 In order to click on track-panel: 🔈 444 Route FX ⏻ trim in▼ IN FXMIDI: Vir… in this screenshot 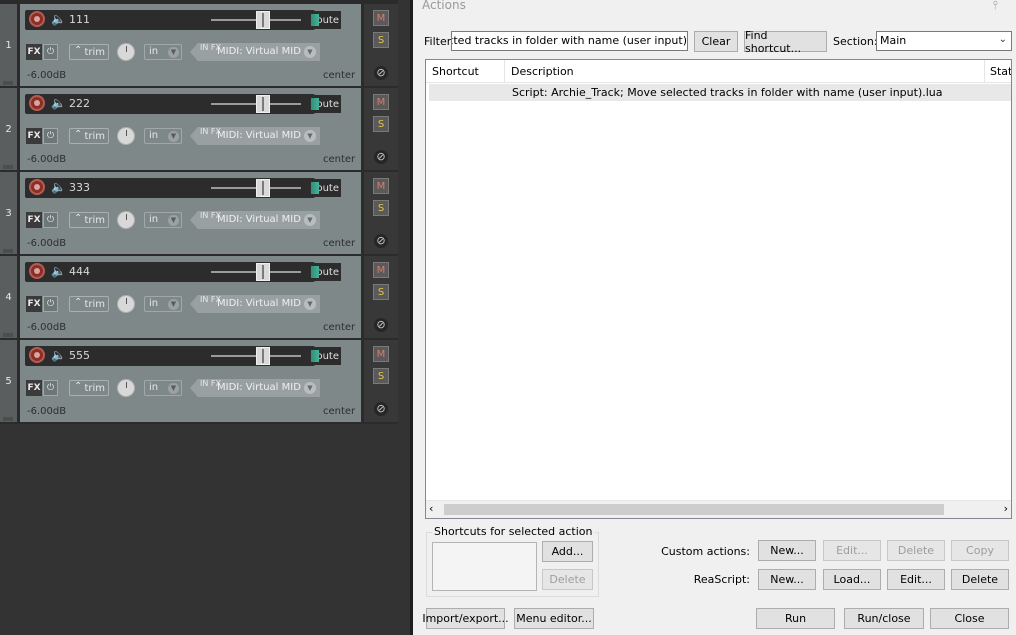, I will do `click(190, 297)`.